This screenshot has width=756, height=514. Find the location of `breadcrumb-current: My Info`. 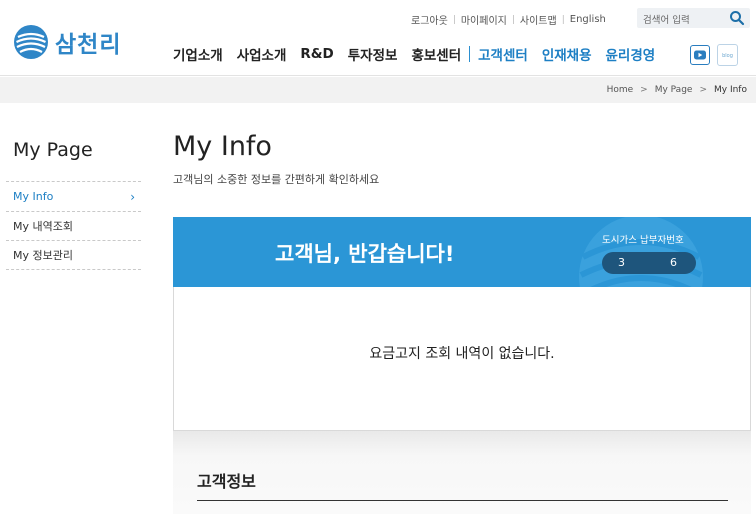

breadcrumb-current: My Info is located at coordinates (730, 90).